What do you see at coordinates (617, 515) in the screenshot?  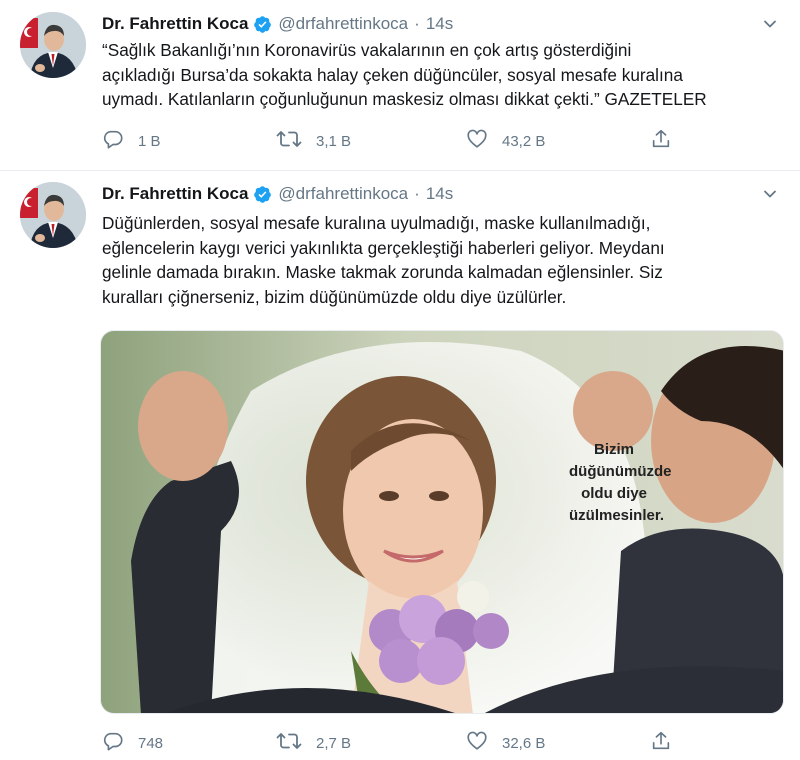 I see `overlay-line: üzülmesinler.` at bounding box center [617, 515].